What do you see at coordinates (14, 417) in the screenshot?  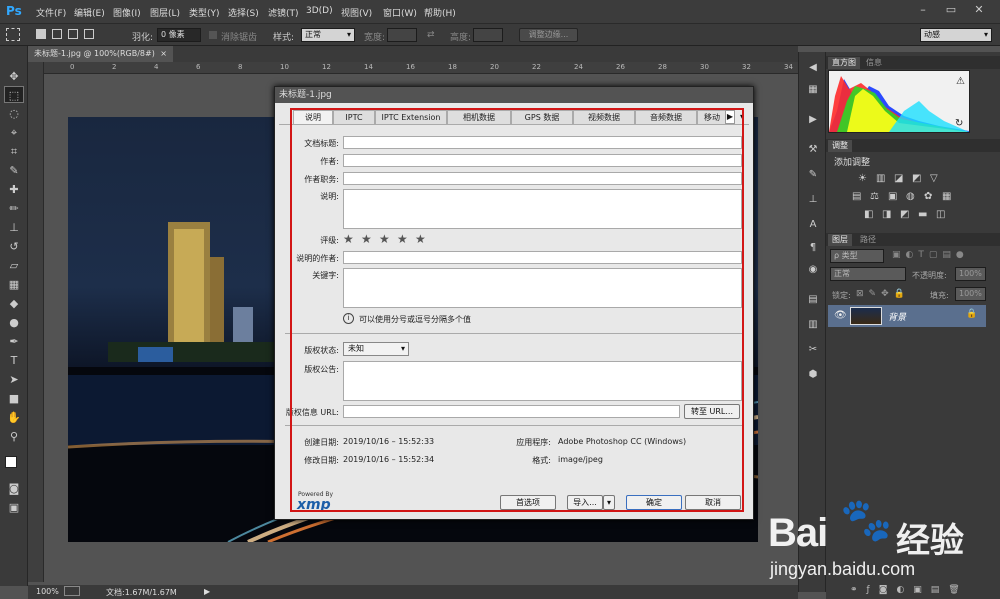 I see `hand-tool-icon: ✋` at bounding box center [14, 417].